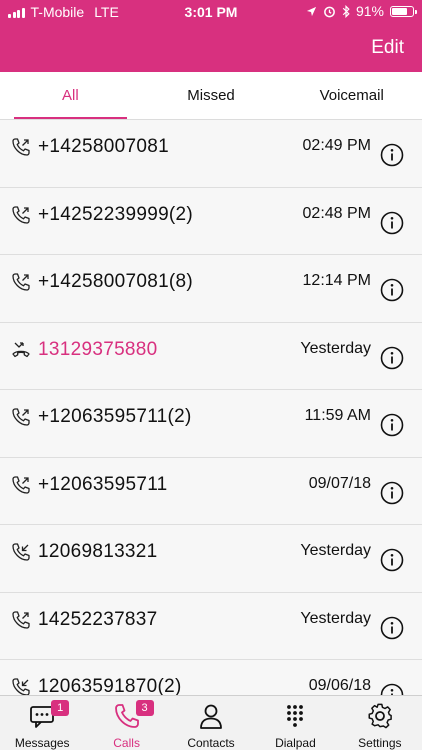 This screenshot has height=750, width=422. I want to click on alarm-icon, so click(329, 11).